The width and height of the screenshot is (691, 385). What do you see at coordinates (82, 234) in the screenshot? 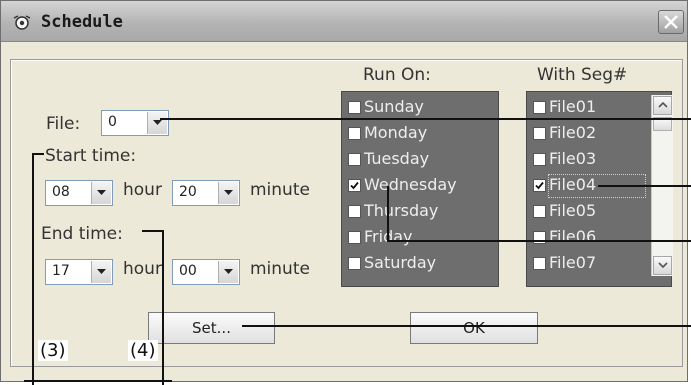
I see `end-time-label: End time:` at bounding box center [82, 234].